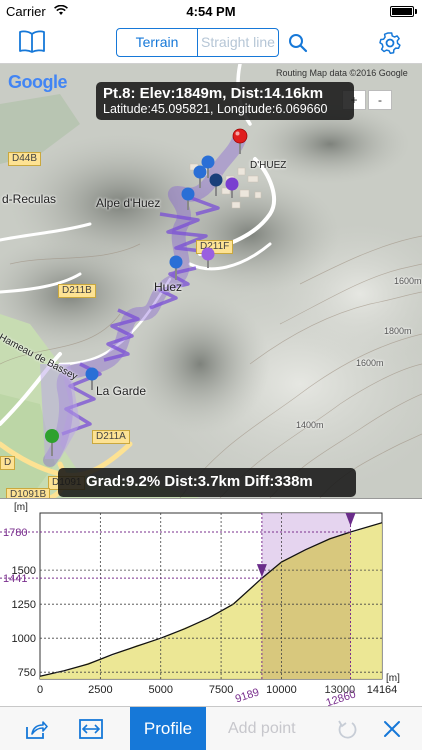 The image size is (422, 750). What do you see at coordinates (29, 199) in the screenshot?
I see `place-reculas: d-Reculas` at bounding box center [29, 199].